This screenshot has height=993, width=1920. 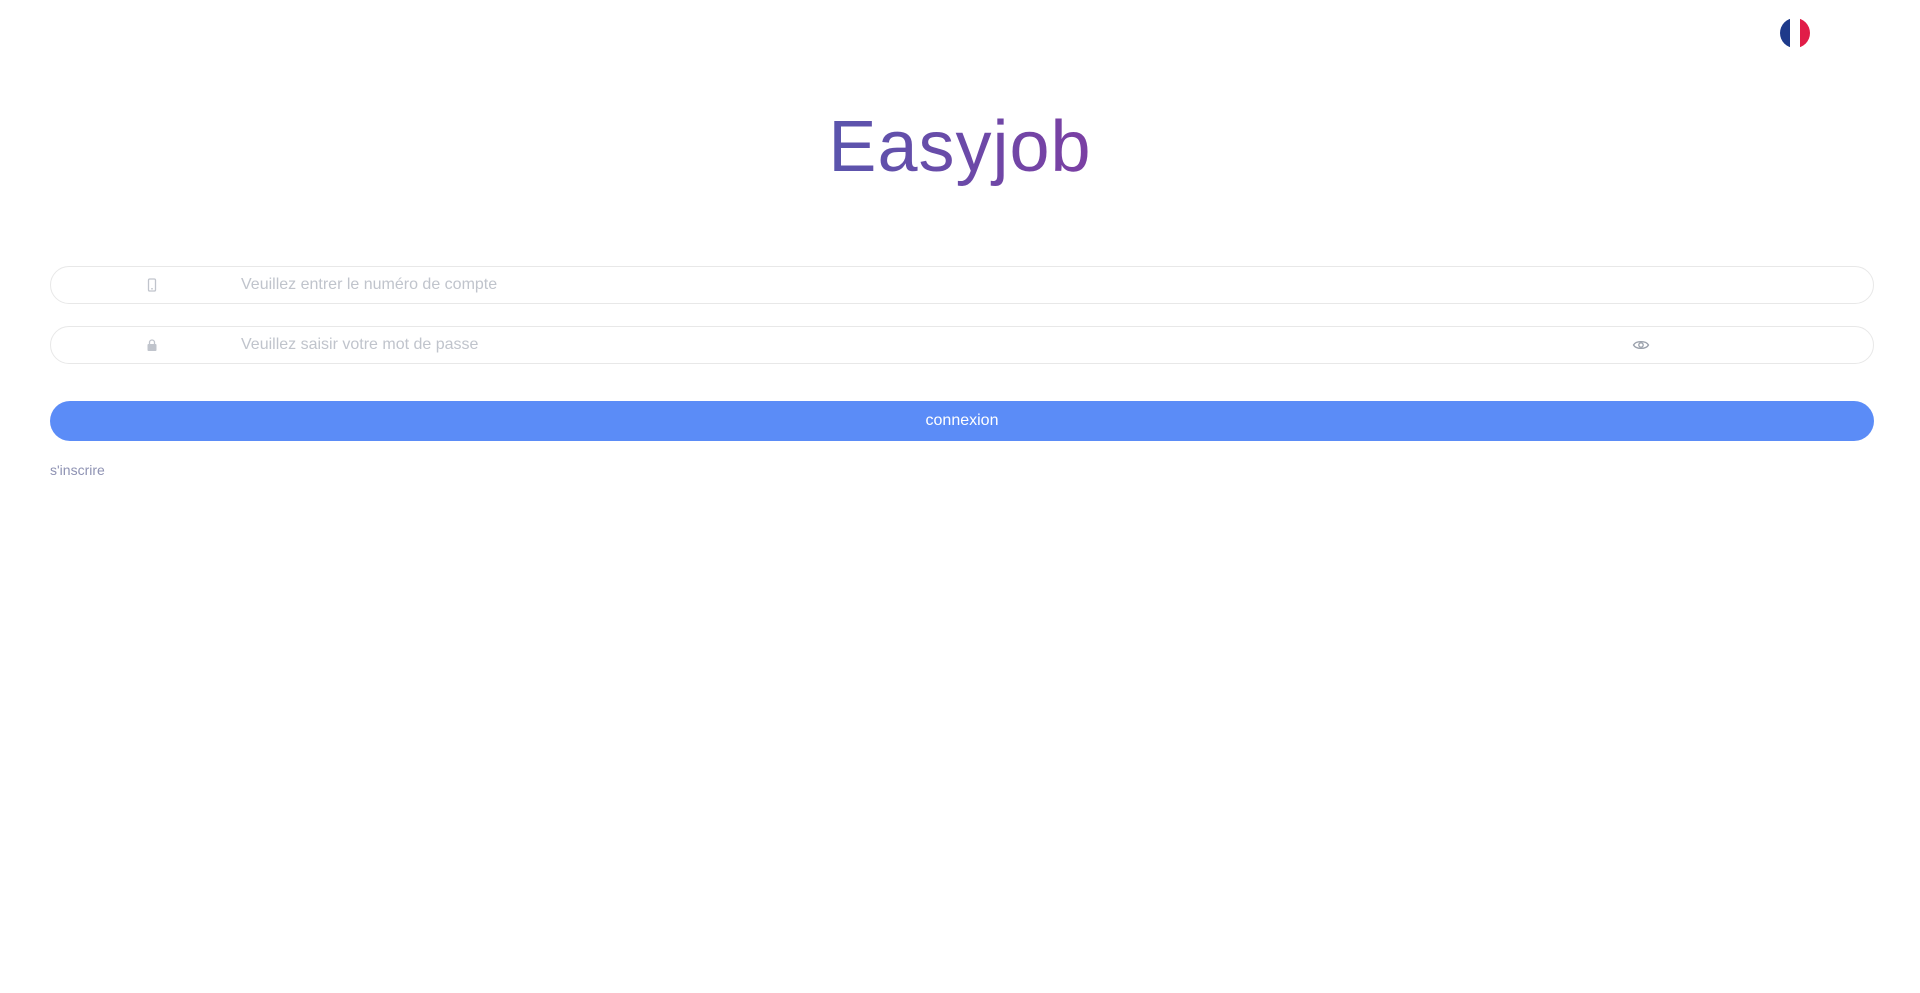 What do you see at coordinates (931, 345) in the screenshot?
I see `password-input` at bounding box center [931, 345].